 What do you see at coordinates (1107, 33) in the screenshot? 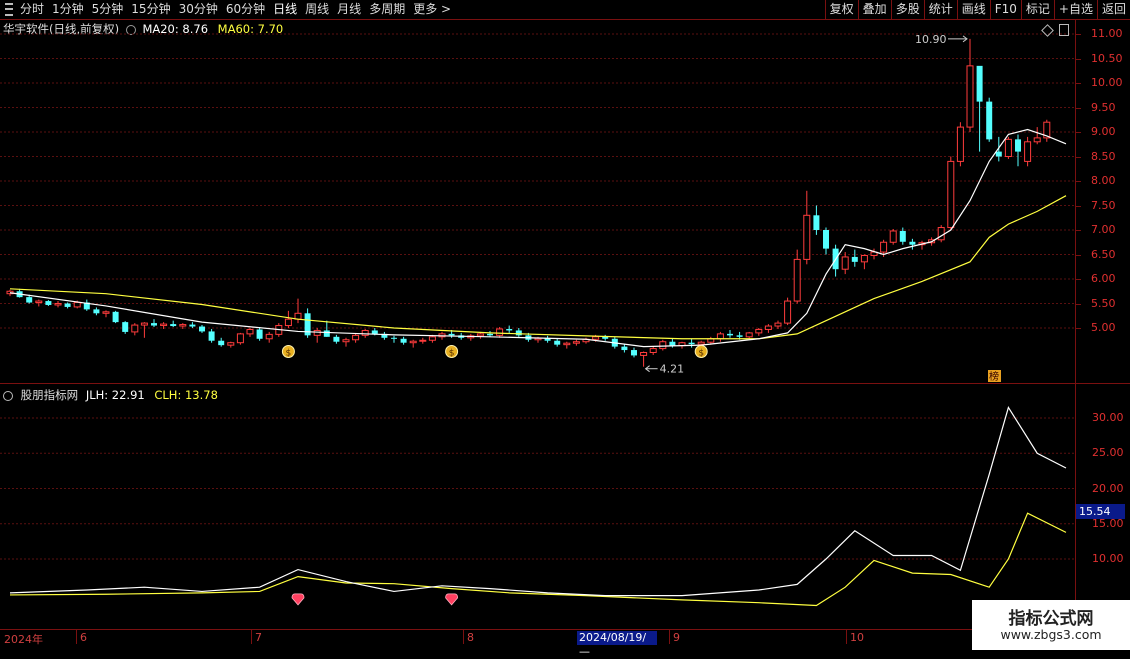
I see `price-tick-label: 11.00` at bounding box center [1107, 33].